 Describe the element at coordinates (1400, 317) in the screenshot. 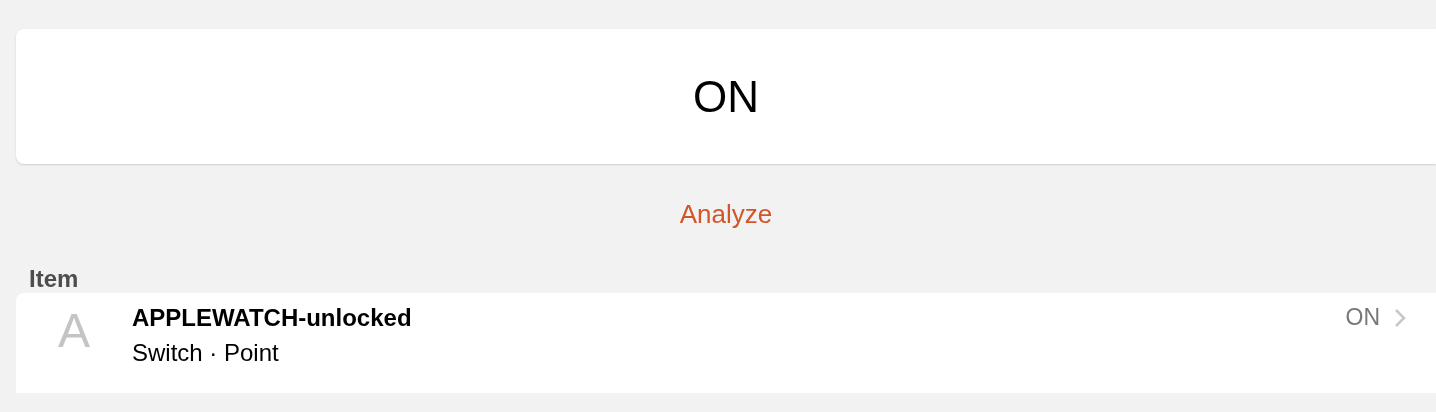

I see `chevron-icon` at that location.